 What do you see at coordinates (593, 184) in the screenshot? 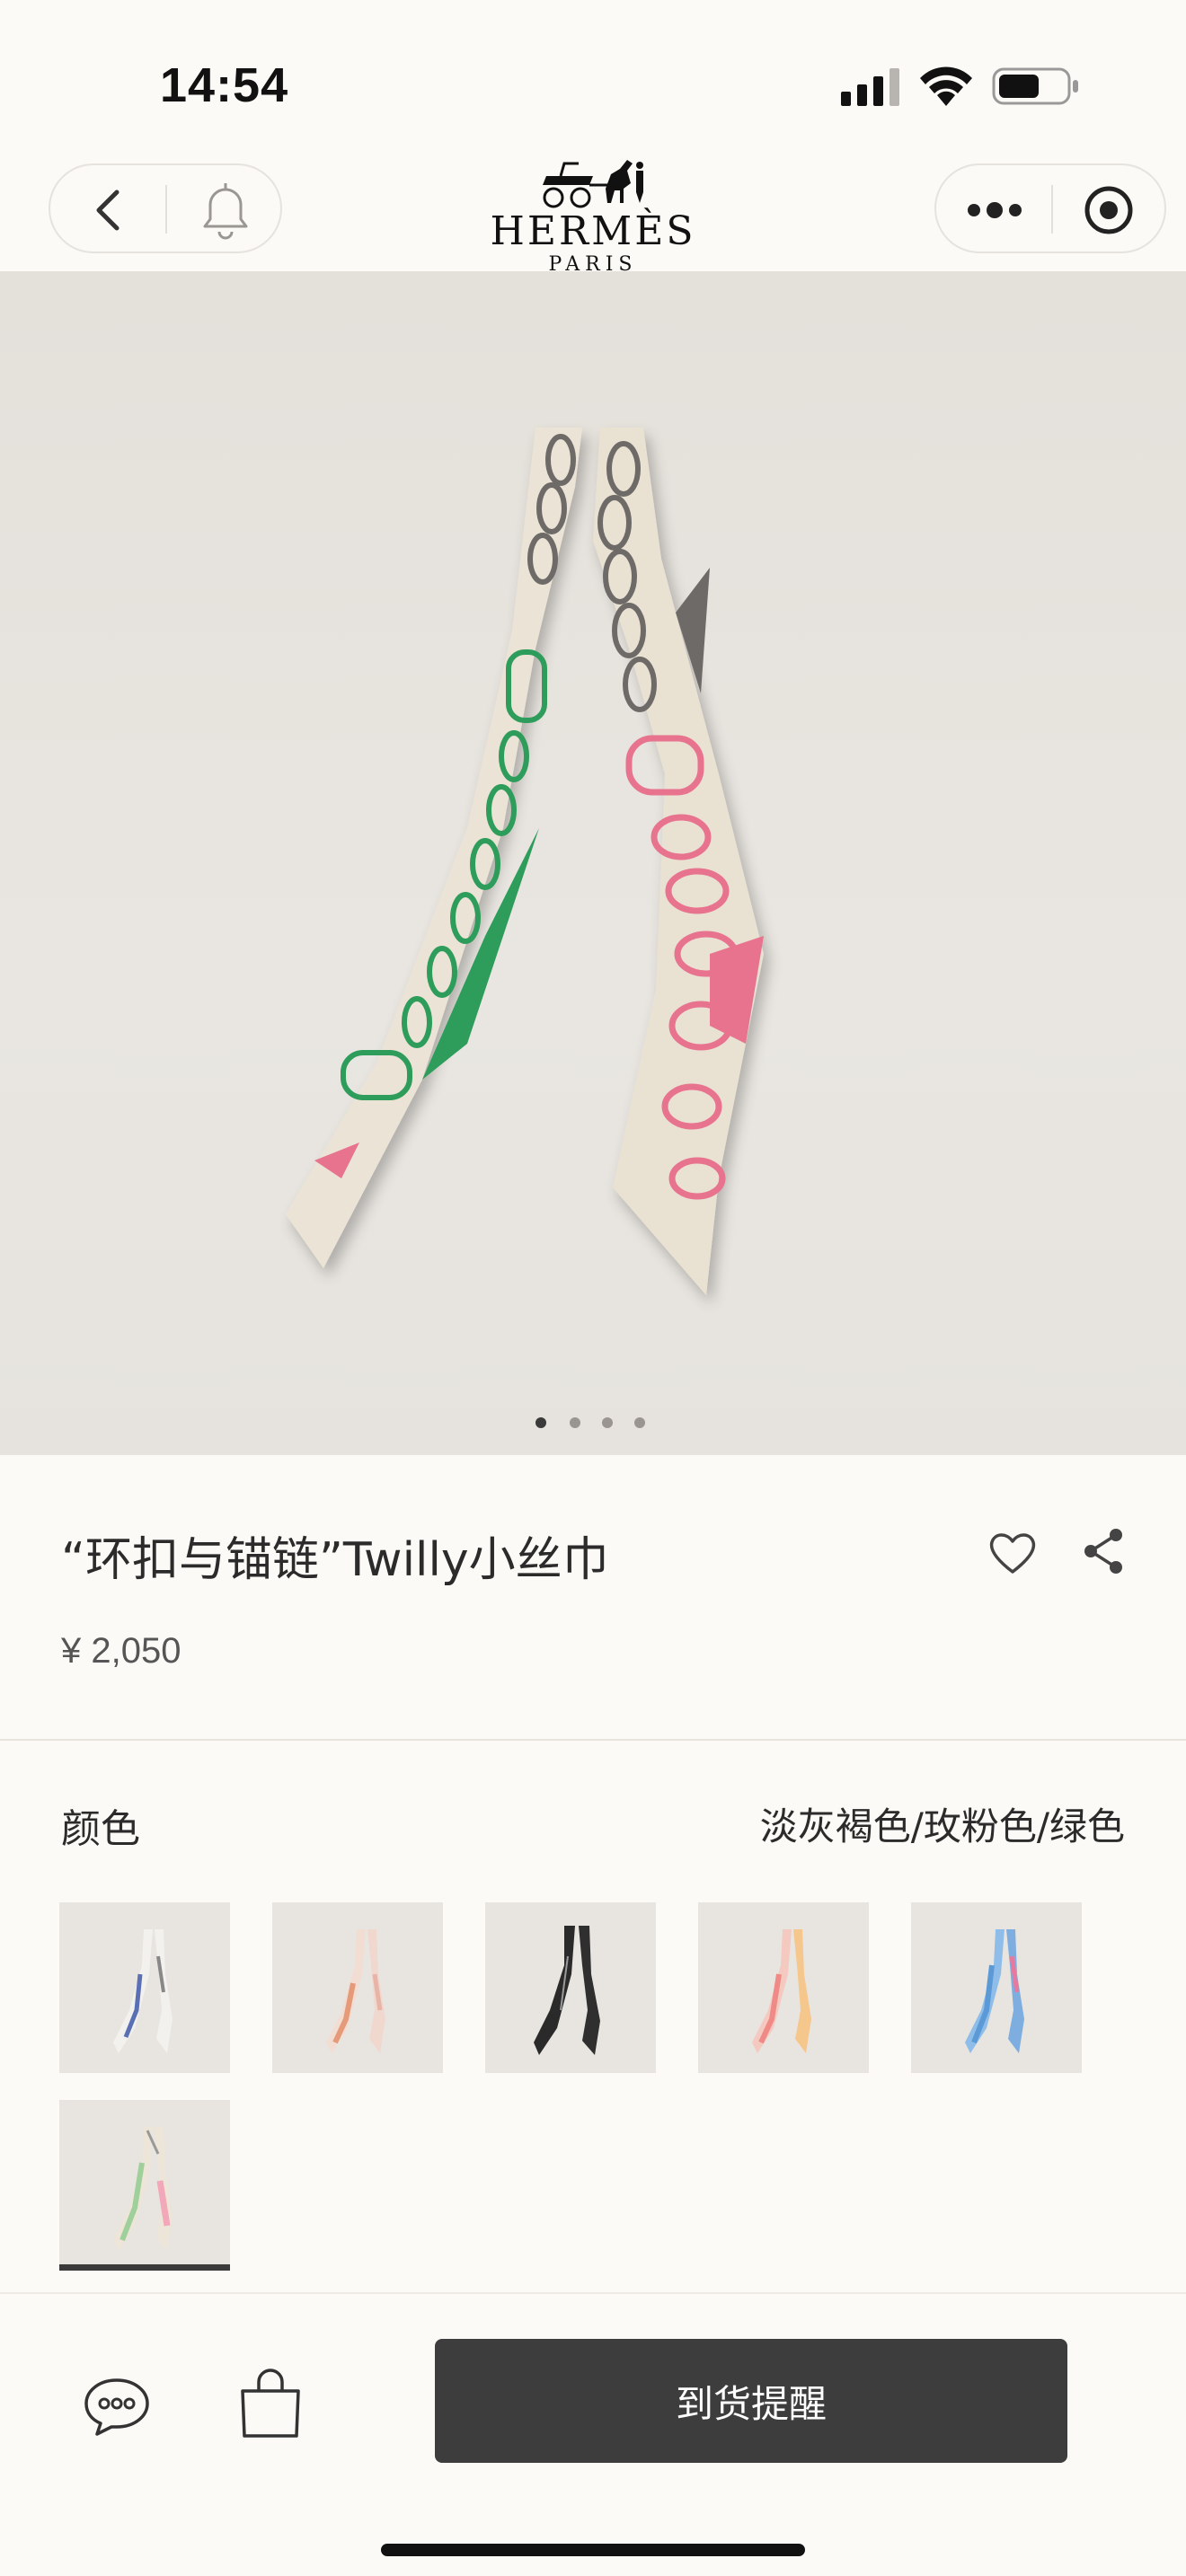
I see `carriage-logo-icon` at bounding box center [593, 184].